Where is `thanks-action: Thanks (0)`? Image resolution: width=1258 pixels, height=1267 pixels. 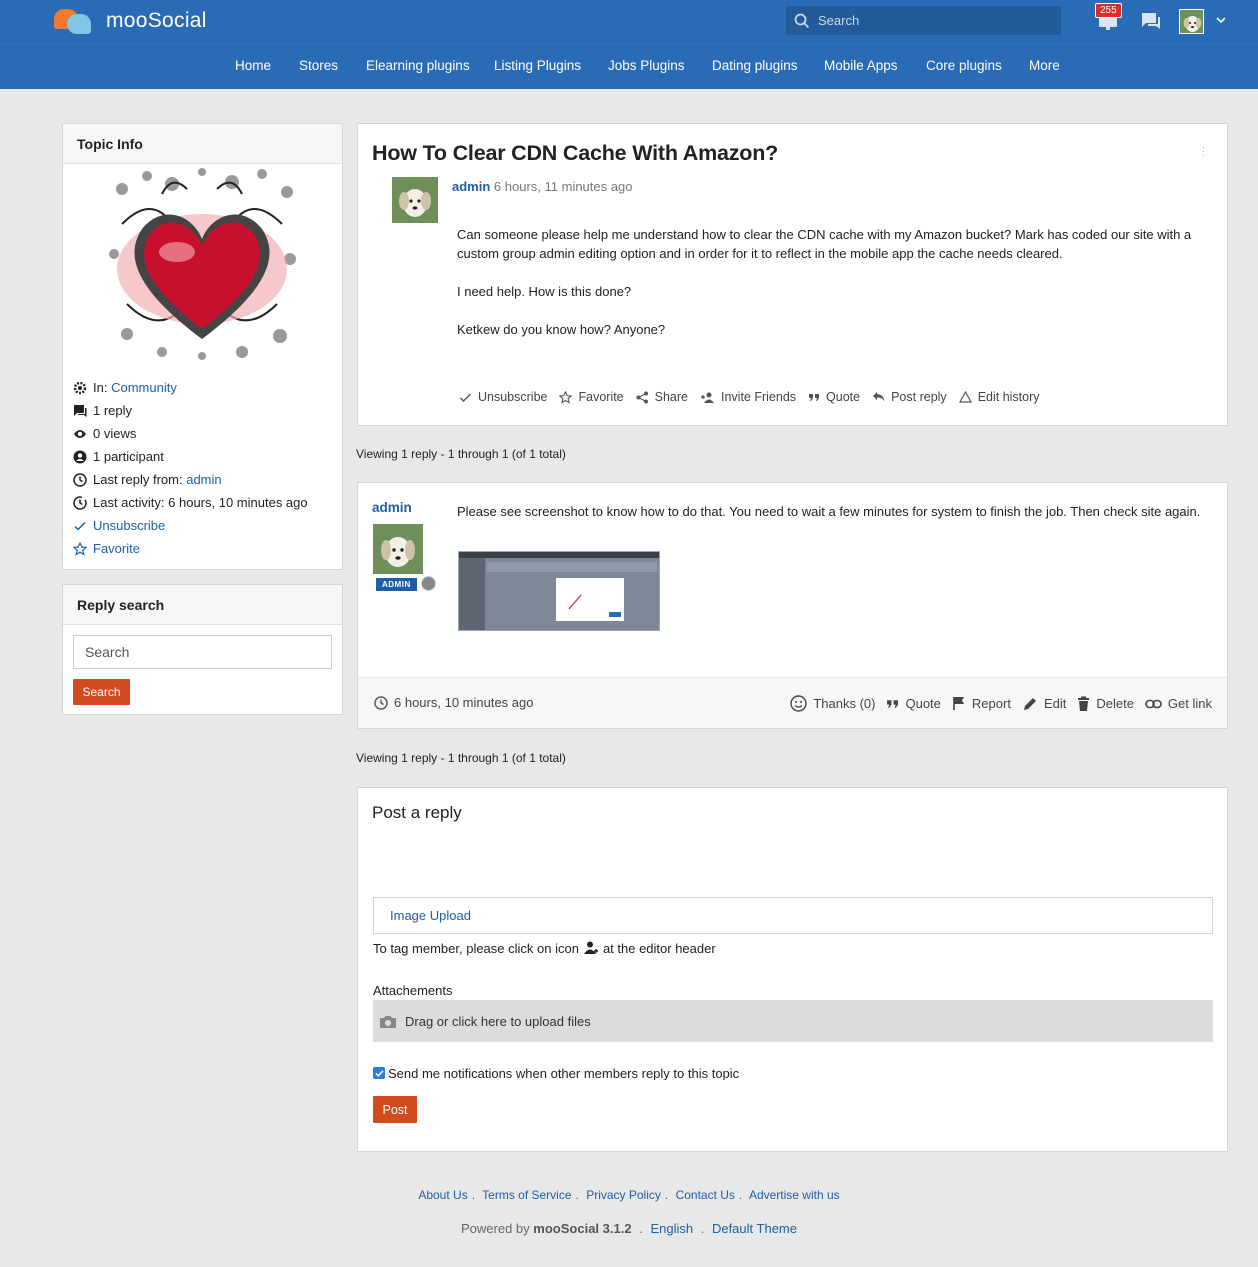
thanks-action: Thanks (0) is located at coordinates (832, 703).